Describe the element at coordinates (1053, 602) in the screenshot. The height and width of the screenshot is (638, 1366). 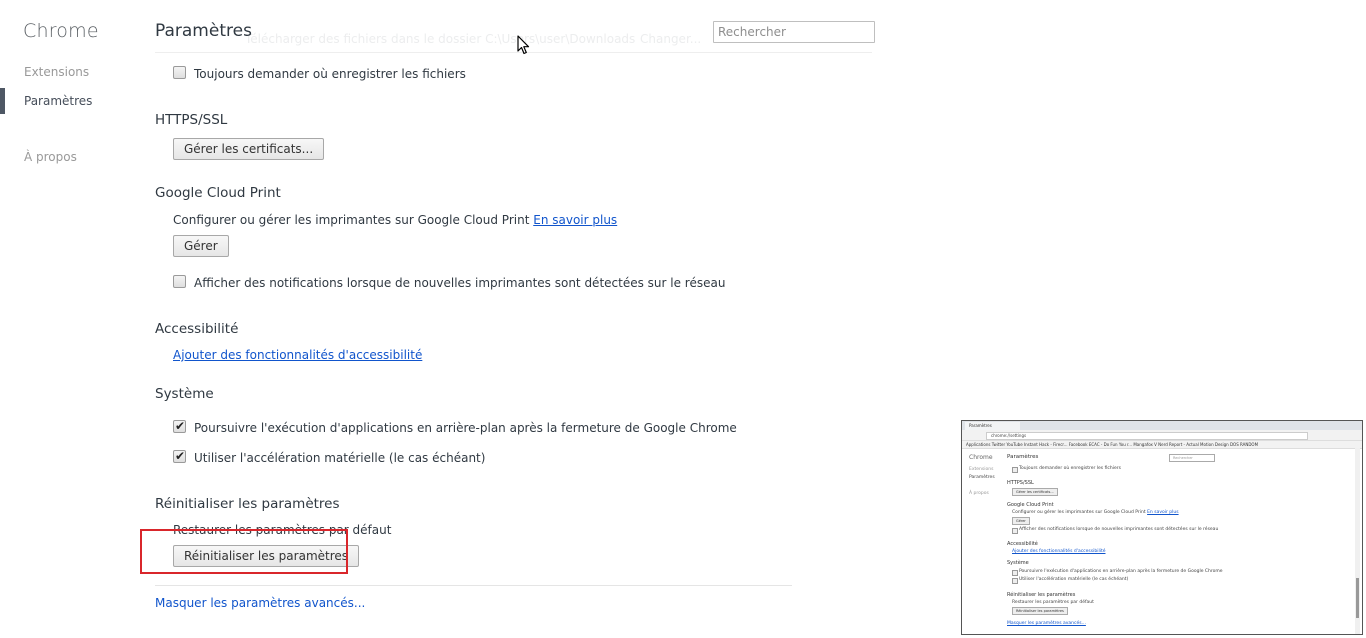
I see `thumb-reset-desc: Restaurer les paramètres par défaut` at that location.